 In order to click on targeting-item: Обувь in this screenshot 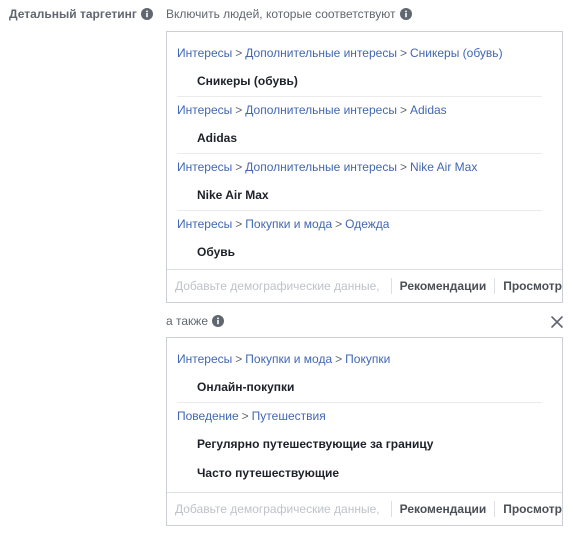, I will do `click(364, 252)`.